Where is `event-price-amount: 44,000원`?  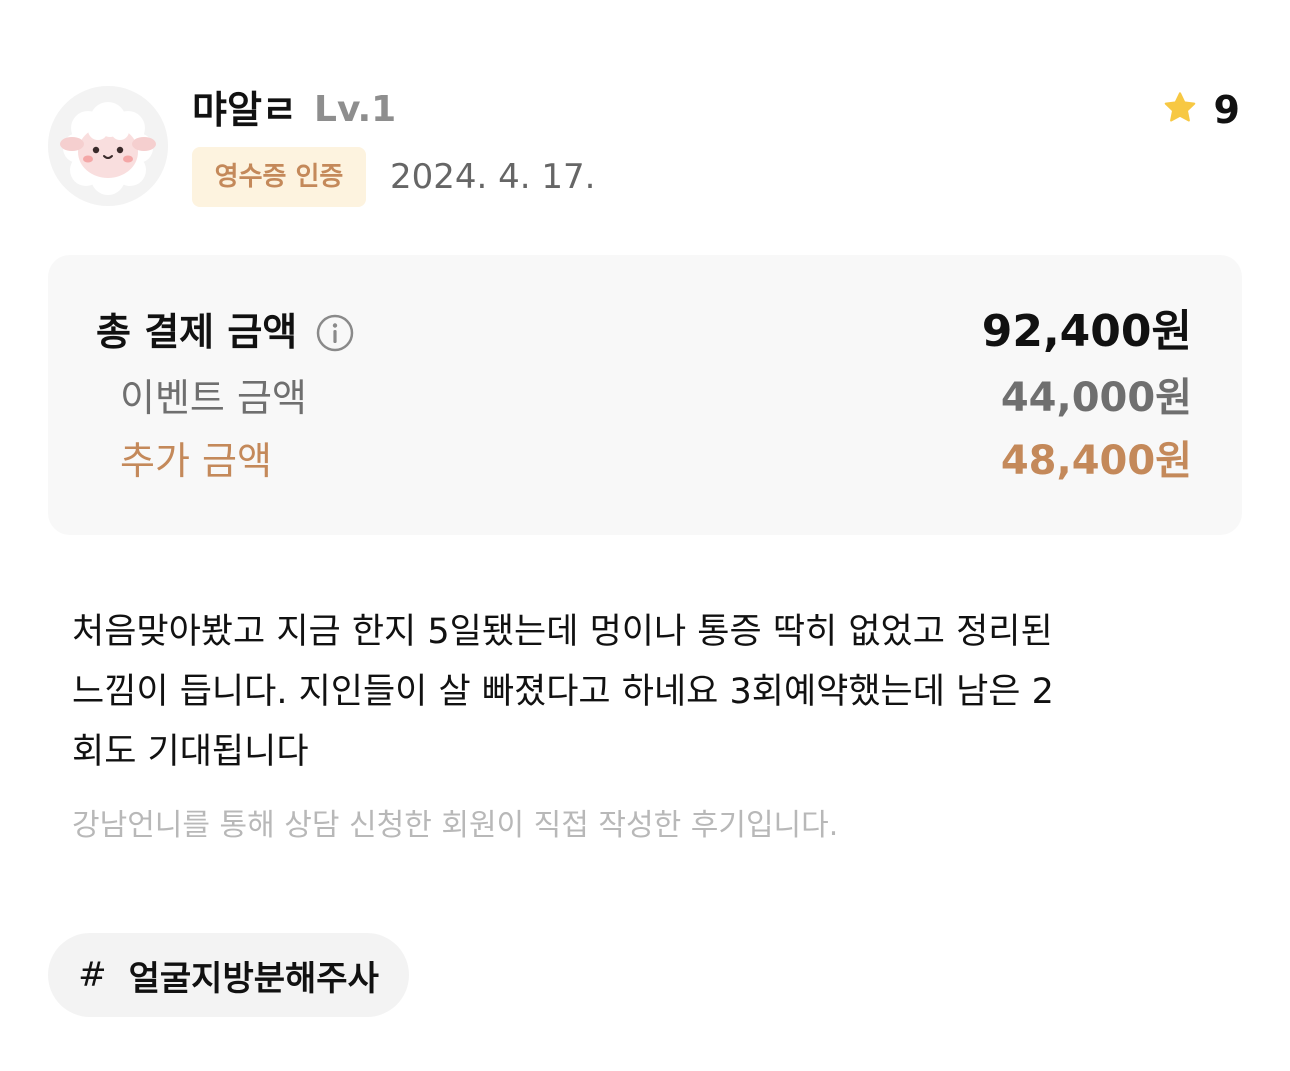 event-price-amount: 44,000원 is located at coordinates (1096, 398).